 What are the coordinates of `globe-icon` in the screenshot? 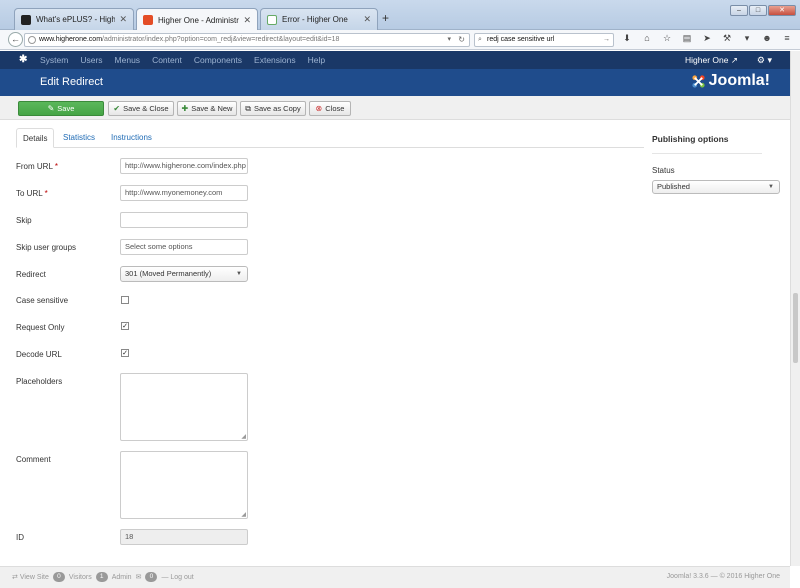 It's located at (32, 40).